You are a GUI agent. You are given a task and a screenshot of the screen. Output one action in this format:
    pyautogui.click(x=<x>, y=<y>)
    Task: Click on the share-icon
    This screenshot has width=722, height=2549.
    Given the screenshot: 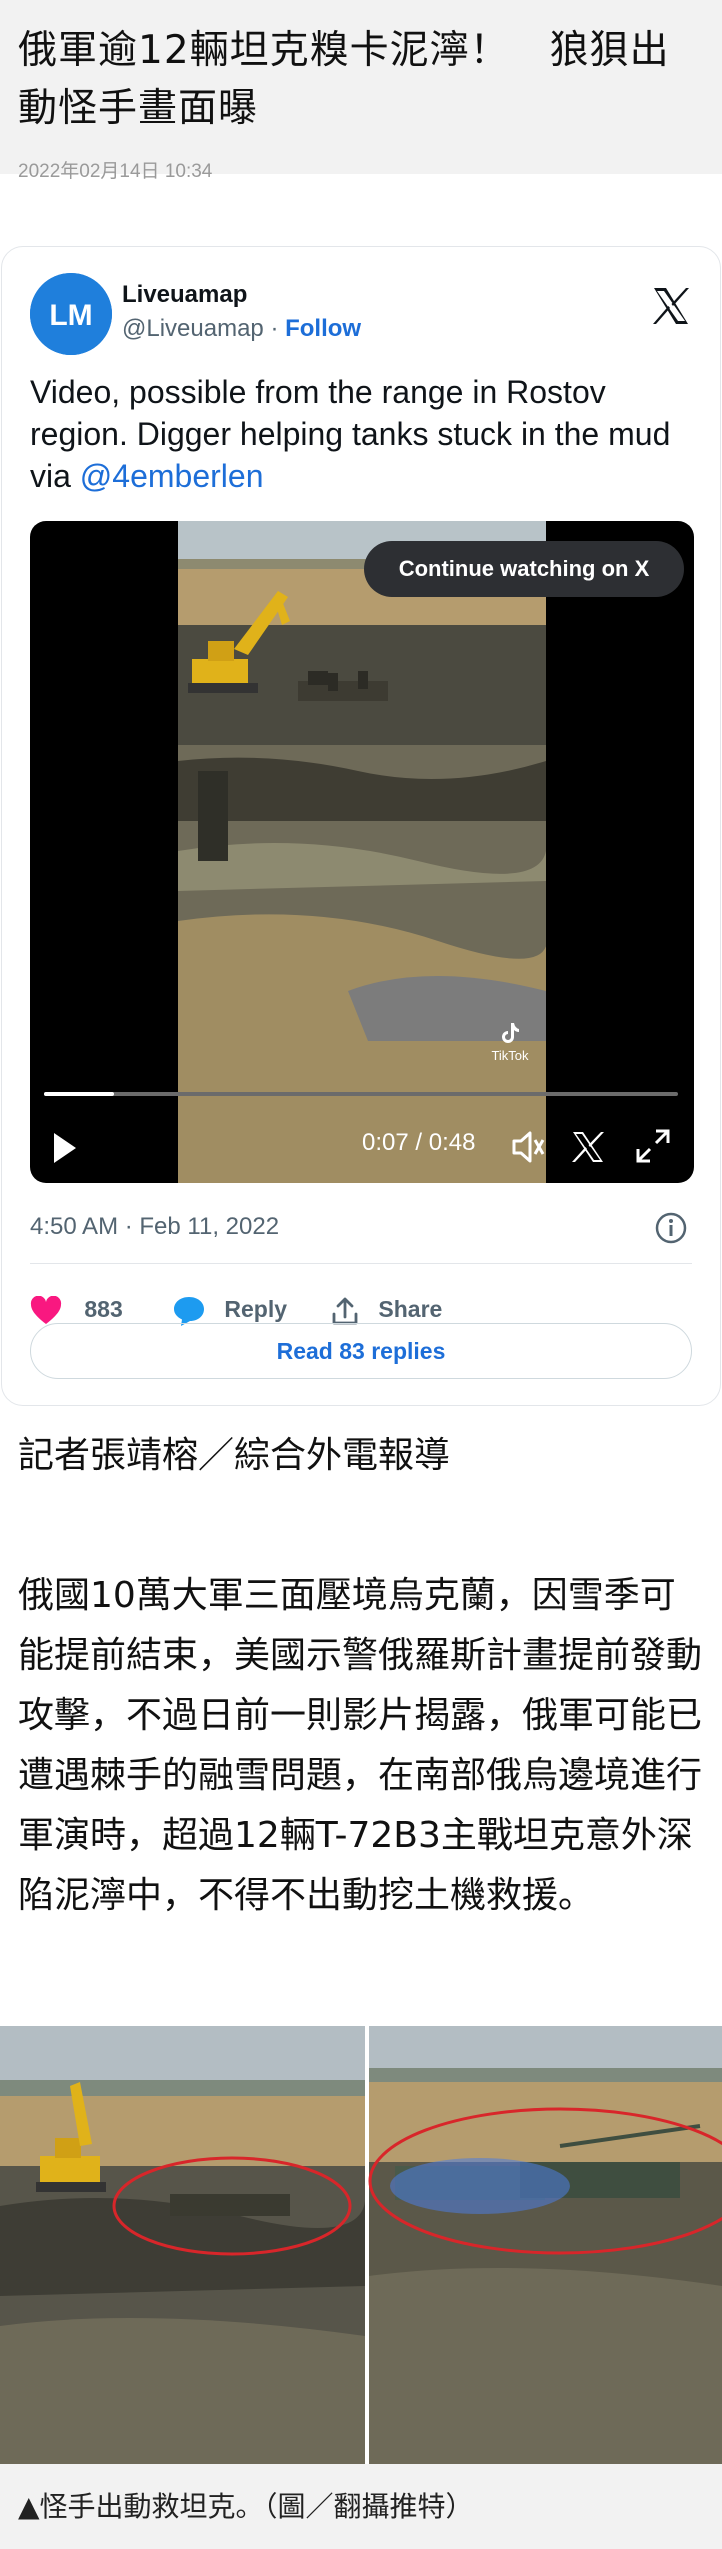 What is the action you would take?
    pyautogui.click(x=345, y=1311)
    